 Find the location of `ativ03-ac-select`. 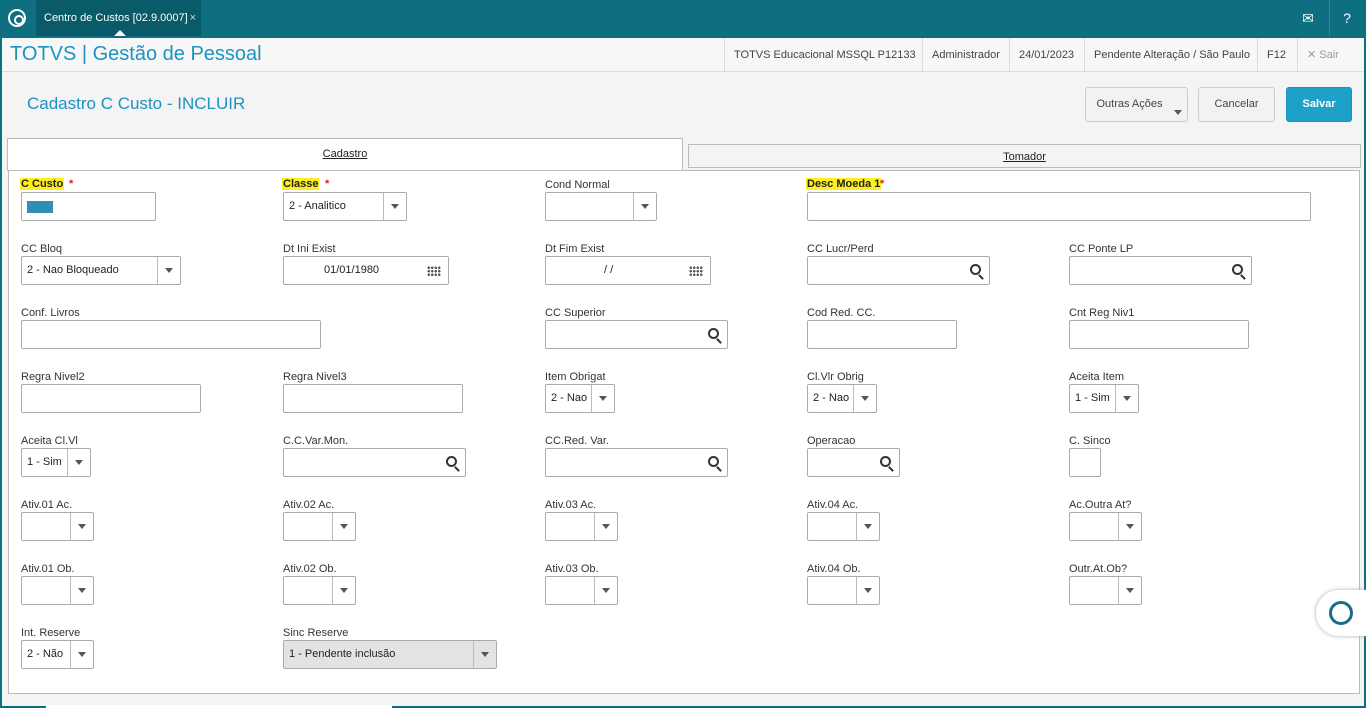

ativ03-ac-select is located at coordinates (581, 526).